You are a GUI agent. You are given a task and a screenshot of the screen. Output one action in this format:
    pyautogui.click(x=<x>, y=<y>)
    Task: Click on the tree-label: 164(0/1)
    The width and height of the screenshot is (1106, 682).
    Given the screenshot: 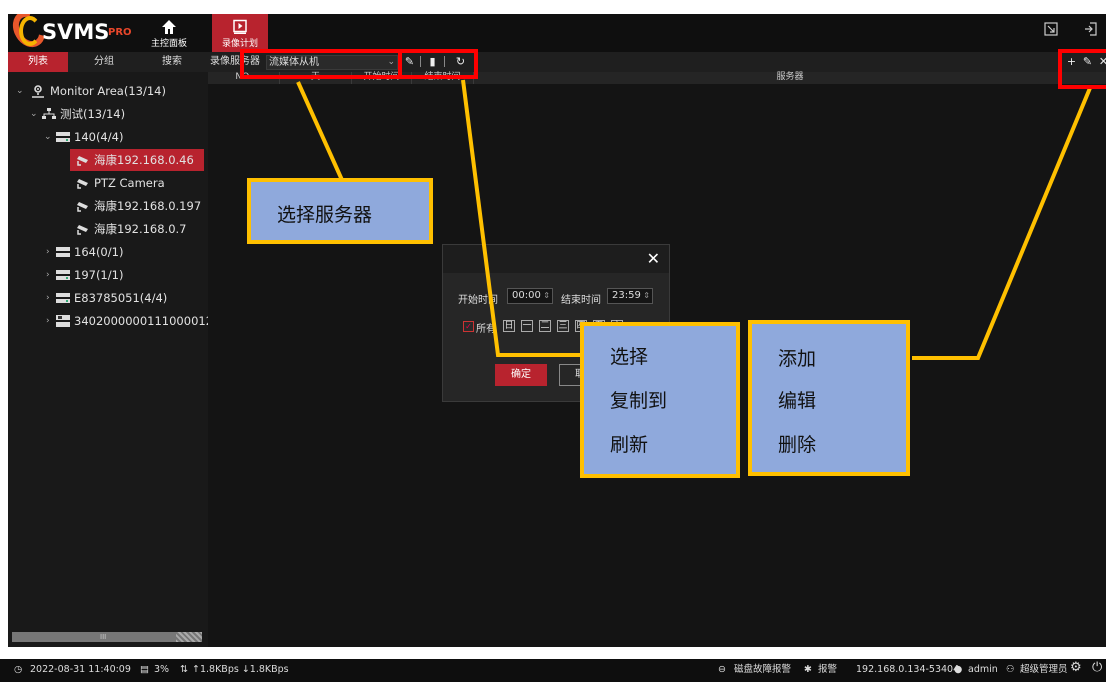 What is the action you would take?
    pyautogui.click(x=99, y=252)
    